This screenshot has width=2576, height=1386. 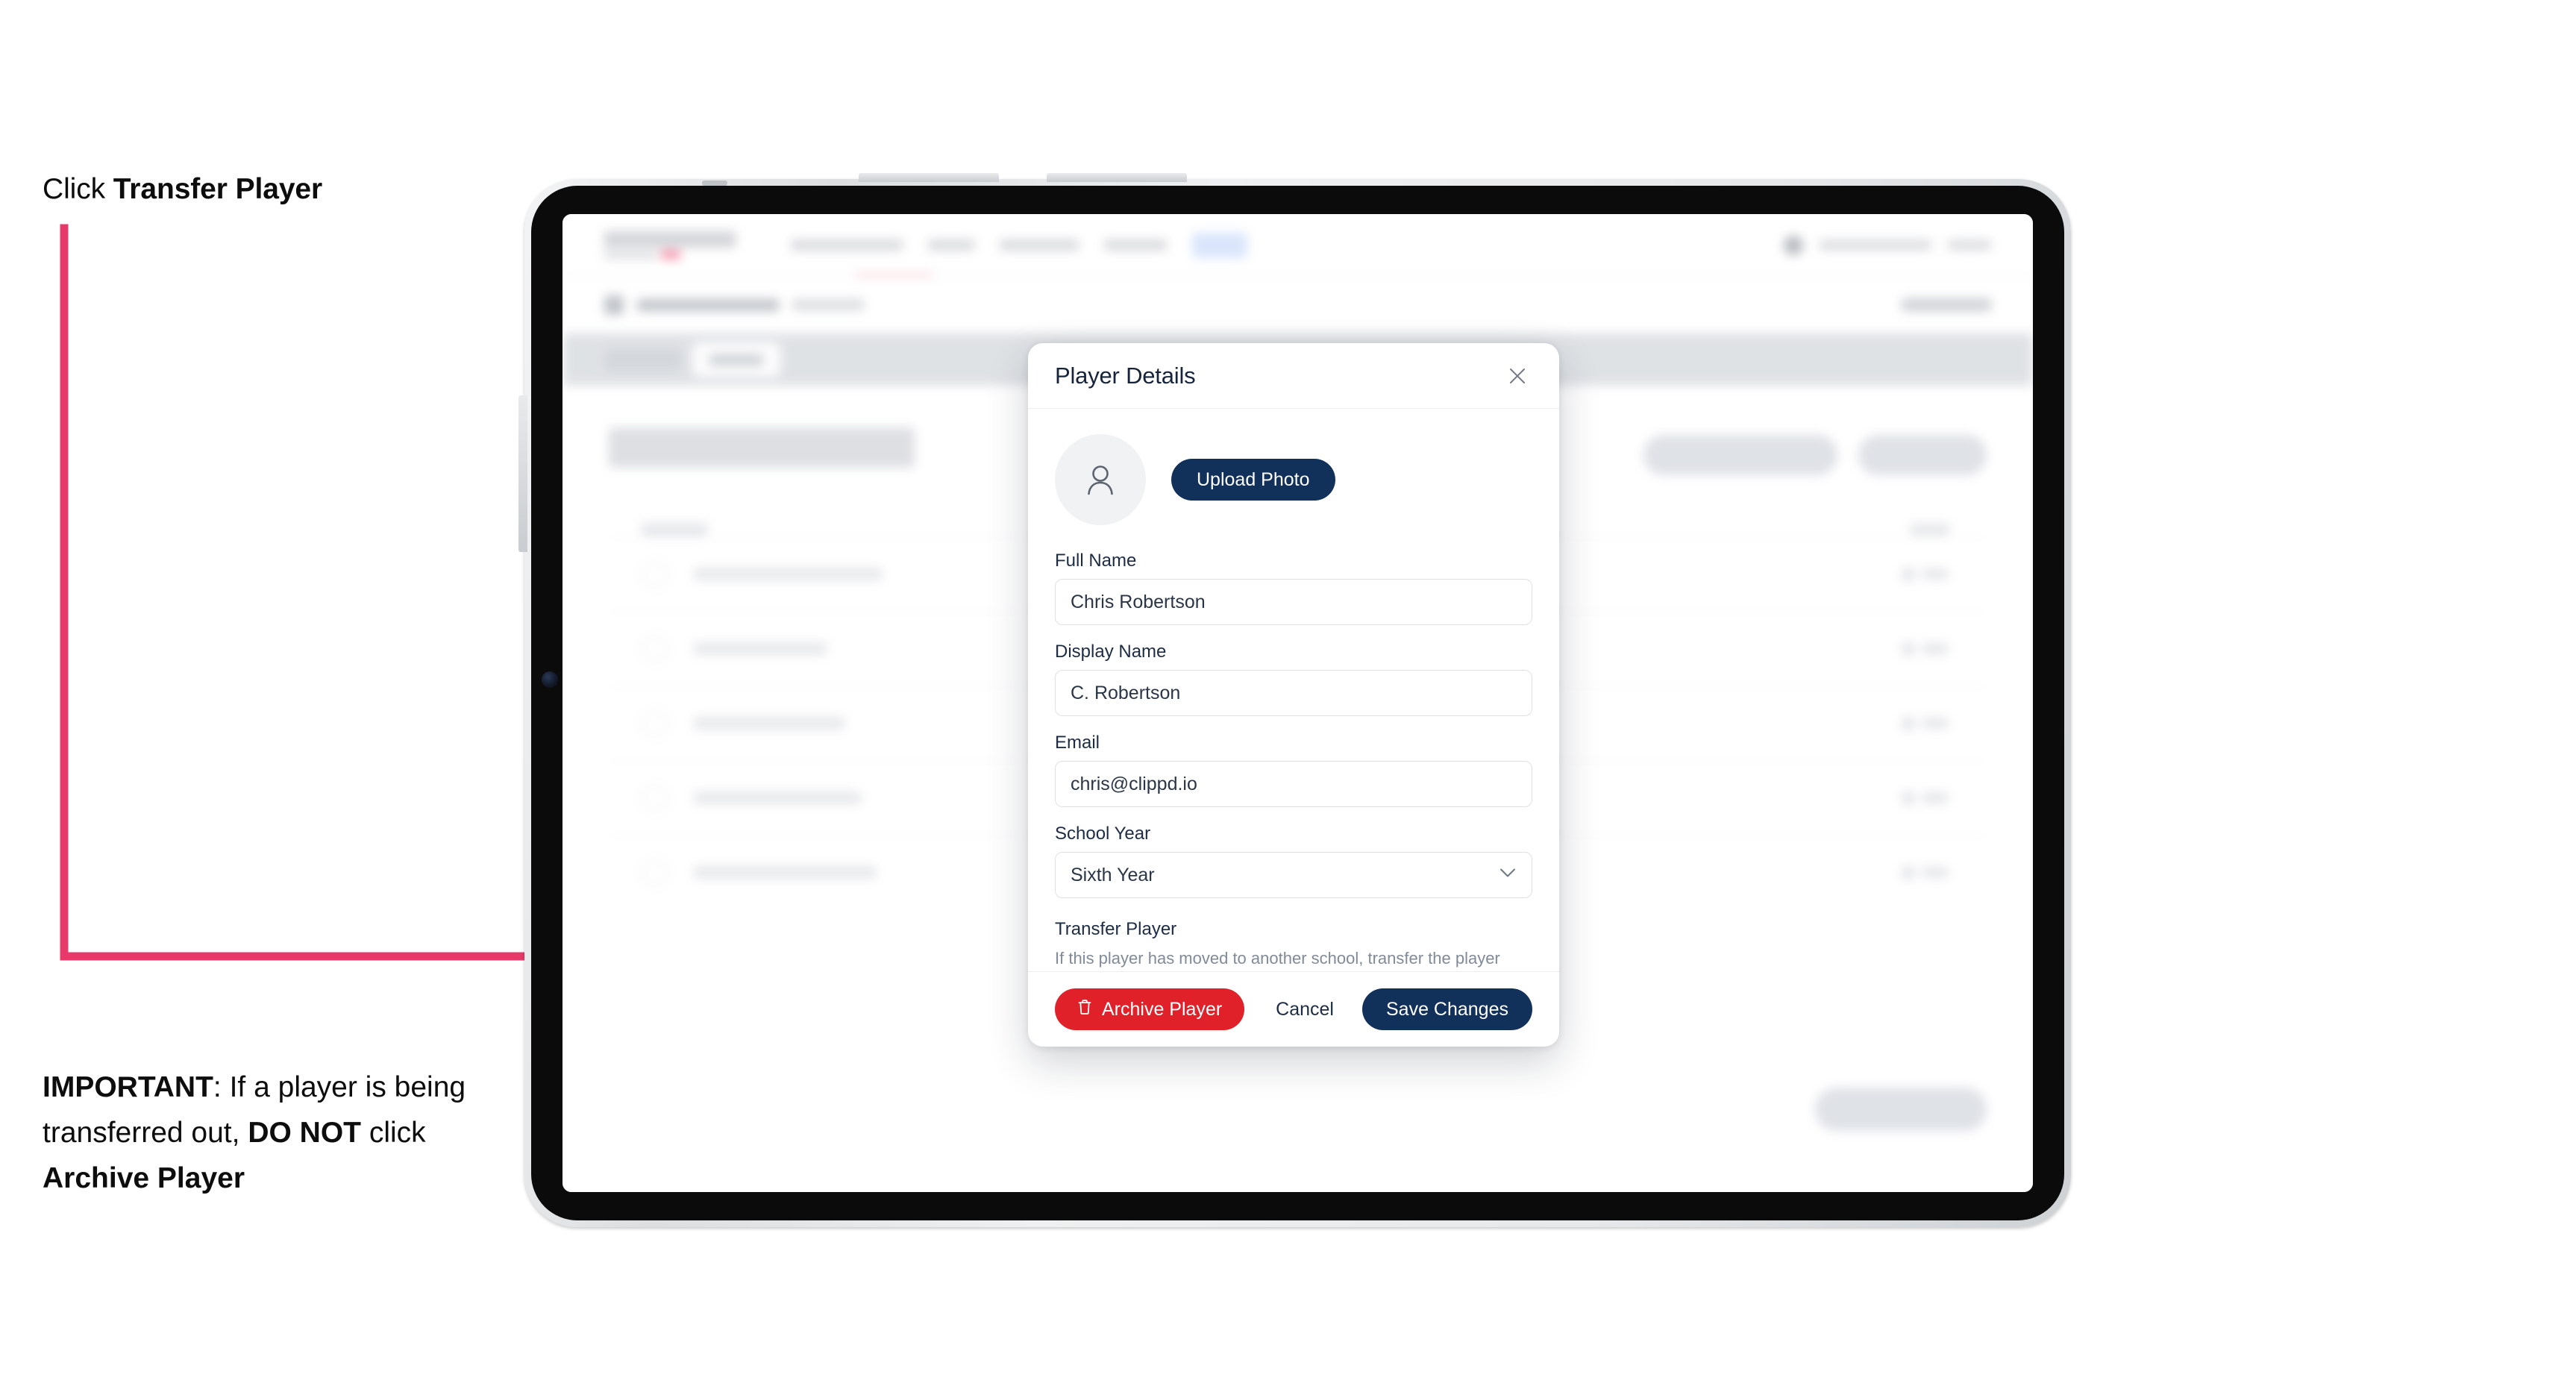 What do you see at coordinates (1293, 376) in the screenshot?
I see `modal-header: Player Details` at bounding box center [1293, 376].